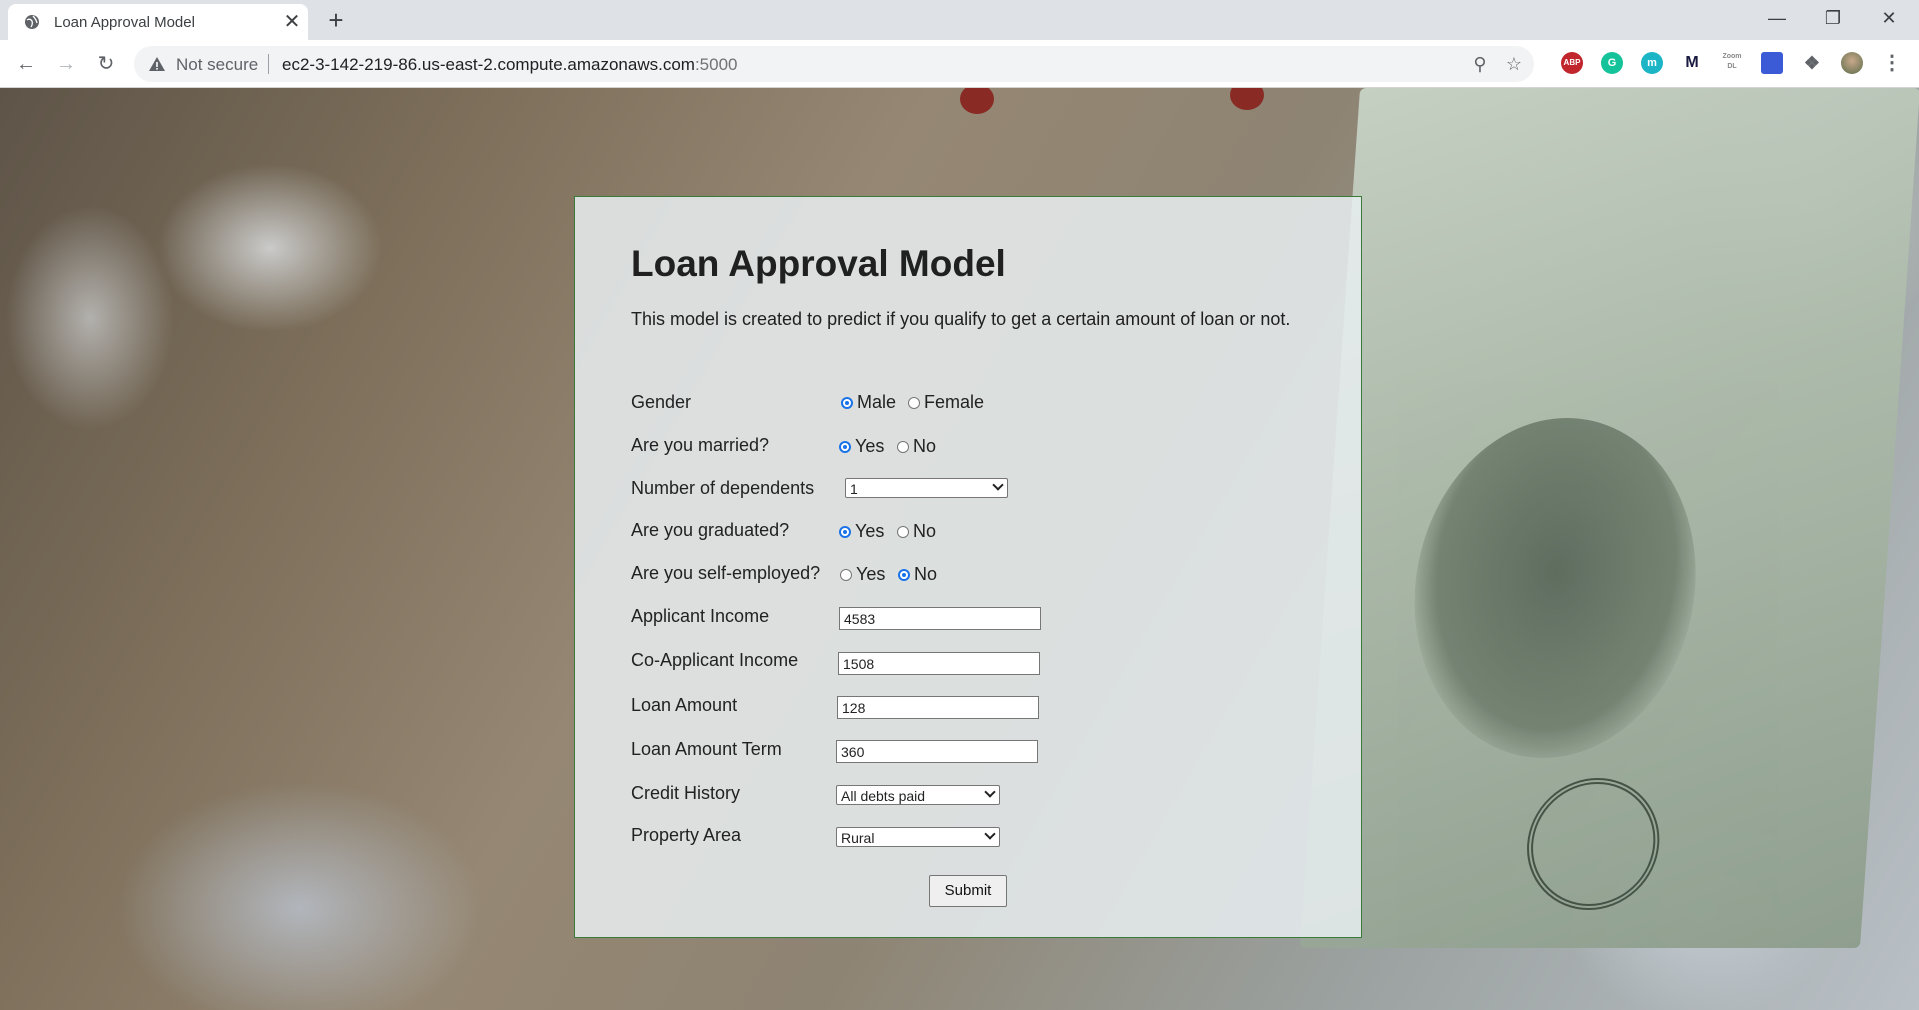 Image resolution: width=1919 pixels, height=1010 pixels. I want to click on credit-history-label: Credit History, so click(686, 793).